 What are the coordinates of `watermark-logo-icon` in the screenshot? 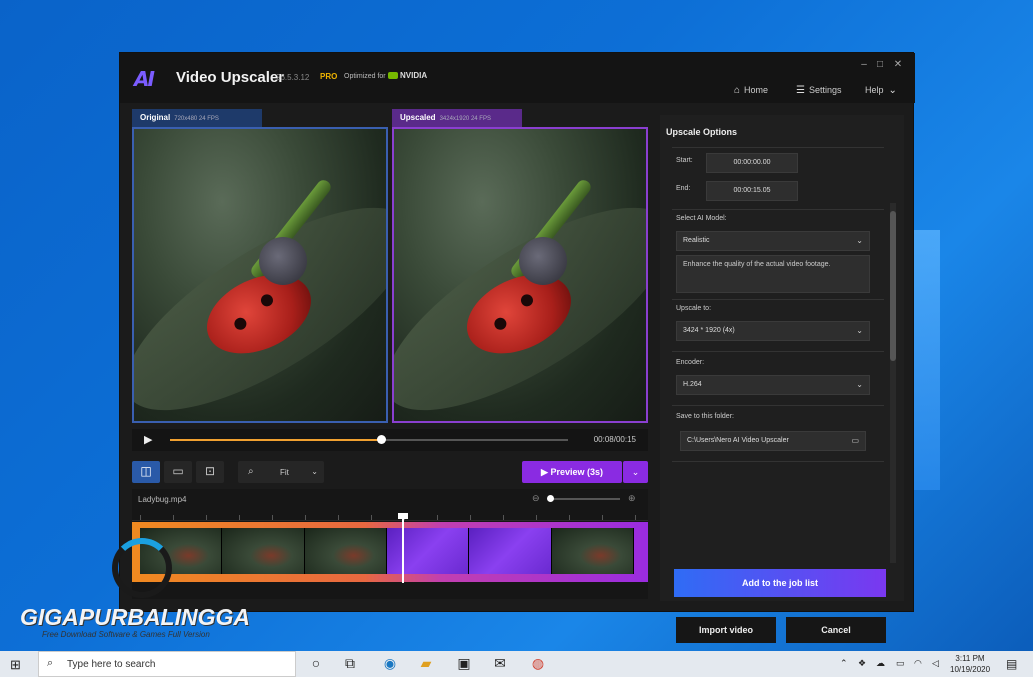 It's located at (142, 568).